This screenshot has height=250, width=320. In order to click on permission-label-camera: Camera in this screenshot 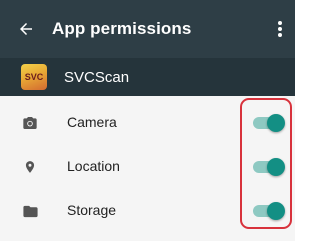, I will do `click(92, 122)`.